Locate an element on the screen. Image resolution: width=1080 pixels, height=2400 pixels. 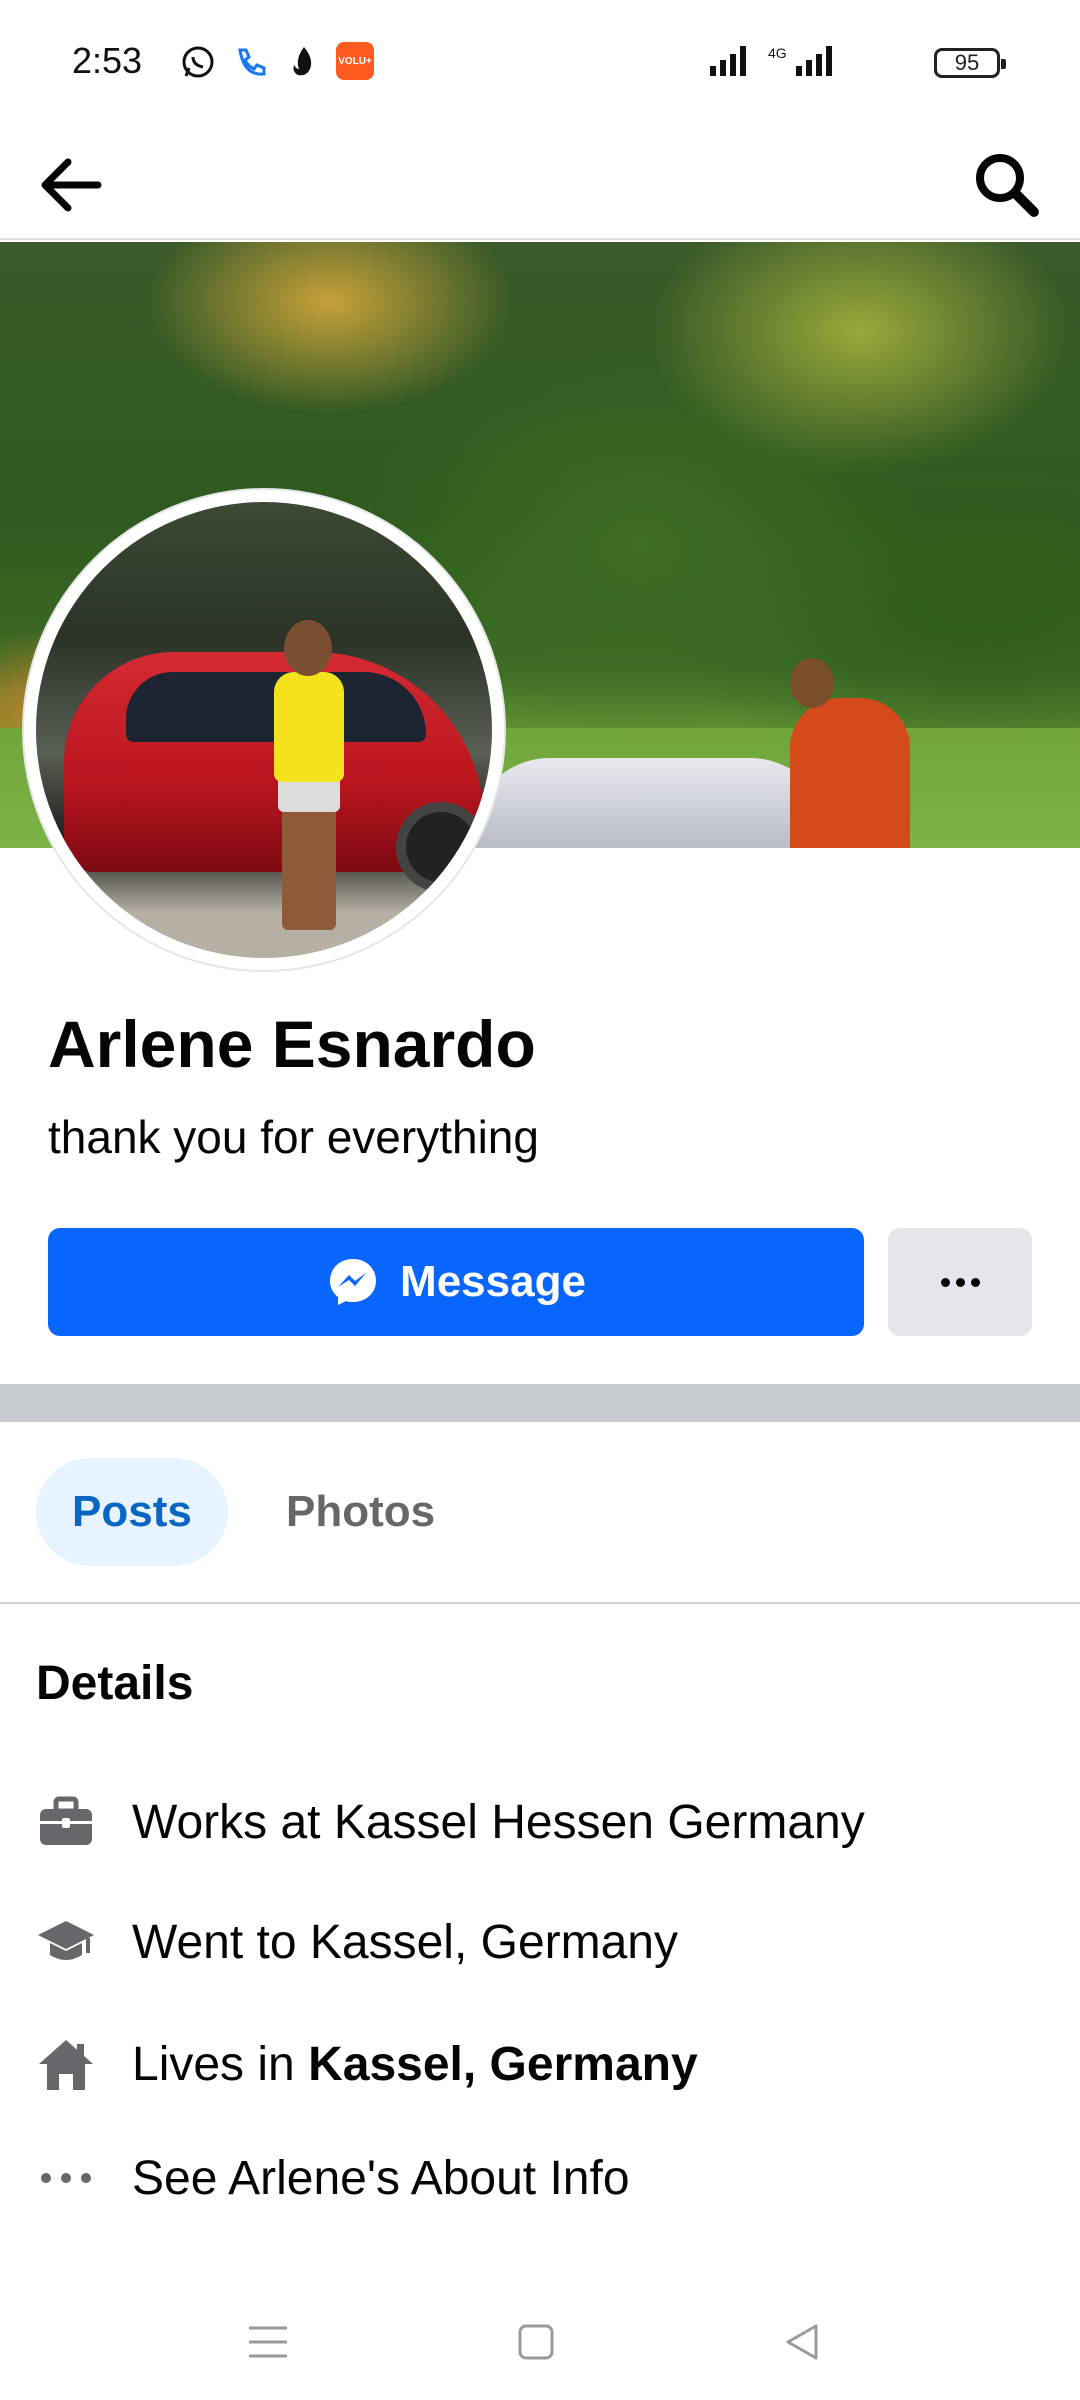
detail-about-link: See Arlene's About Info is located at coordinates (333, 2178).